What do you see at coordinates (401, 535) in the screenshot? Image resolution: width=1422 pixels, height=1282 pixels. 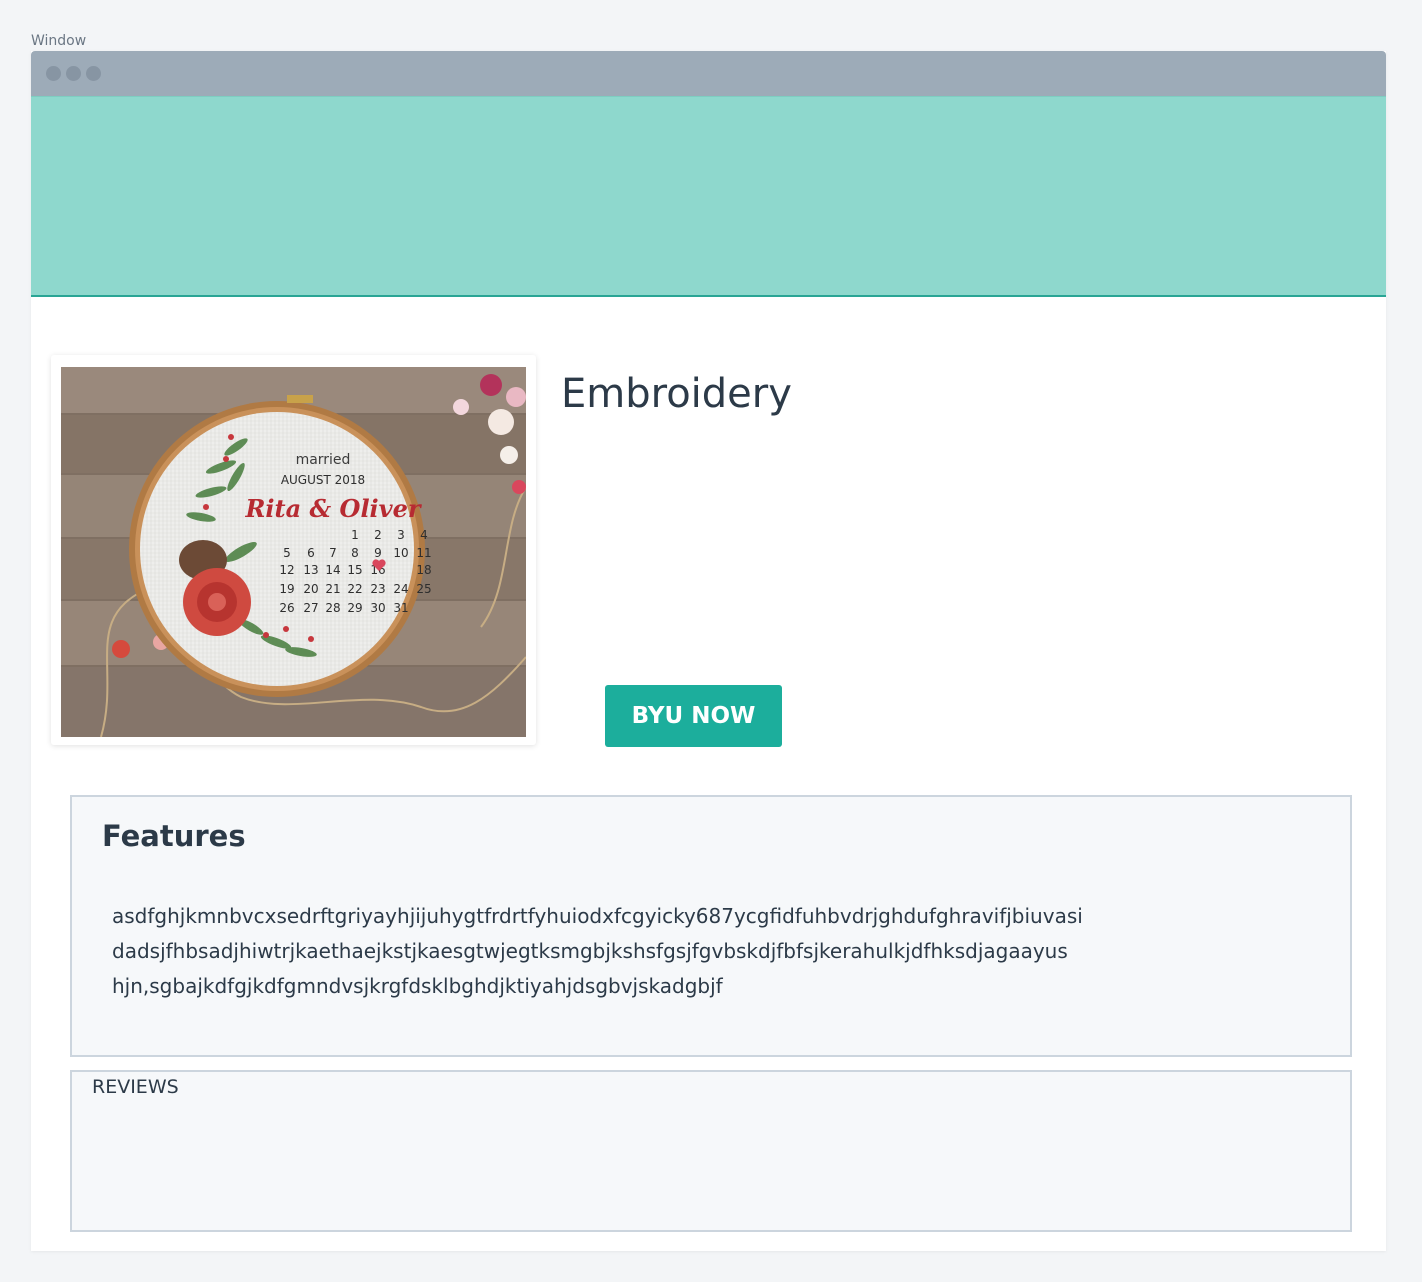 I see `calendar-day: 3` at bounding box center [401, 535].